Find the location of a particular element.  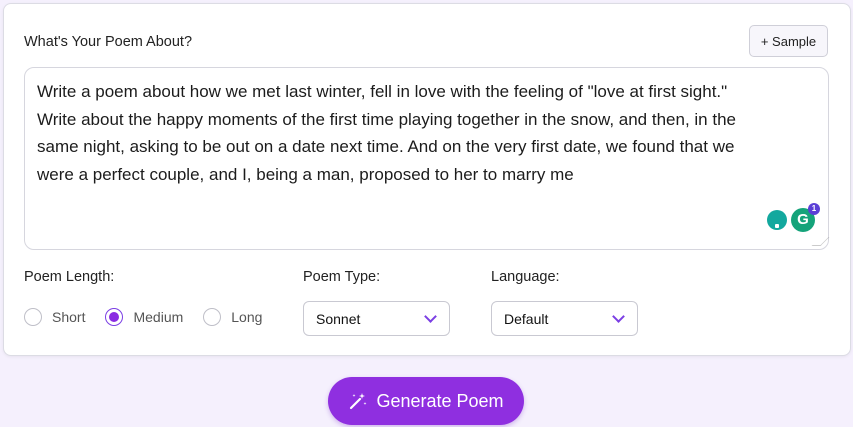

language-value: Default is located at coordinates (526, 318).